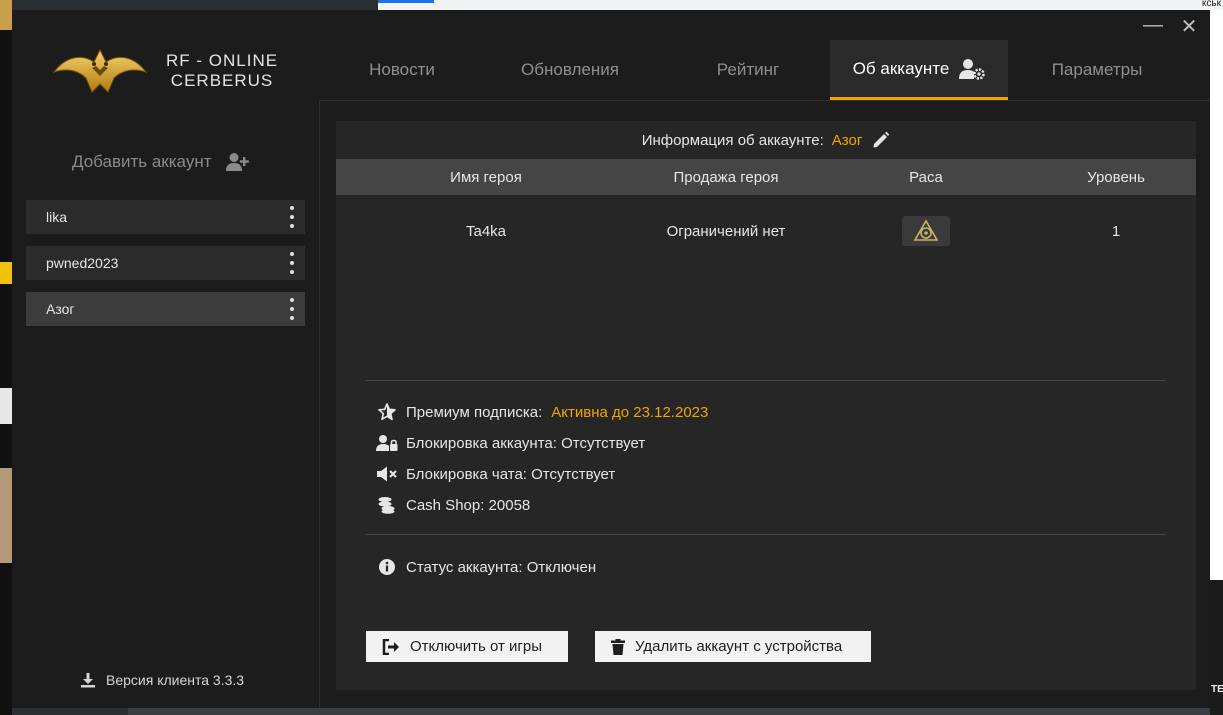 The height and width of the screenshot is (715, 1223). What do you see at coordinates (1153, 26) in the screenshot?
I see `minimize-button: —` at bounding box center [1153, 26].